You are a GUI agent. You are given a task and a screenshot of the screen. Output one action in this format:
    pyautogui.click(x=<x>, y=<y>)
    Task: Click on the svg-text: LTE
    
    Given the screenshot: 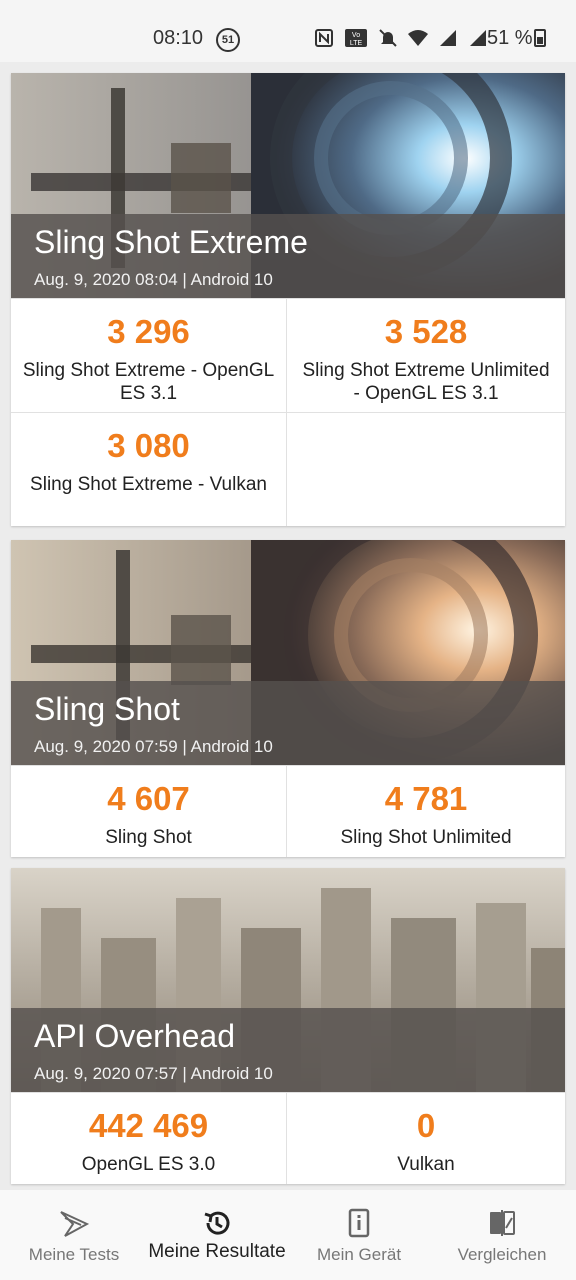 What is the action you would take?
    pyautogui.click(x=356, y=43)
    